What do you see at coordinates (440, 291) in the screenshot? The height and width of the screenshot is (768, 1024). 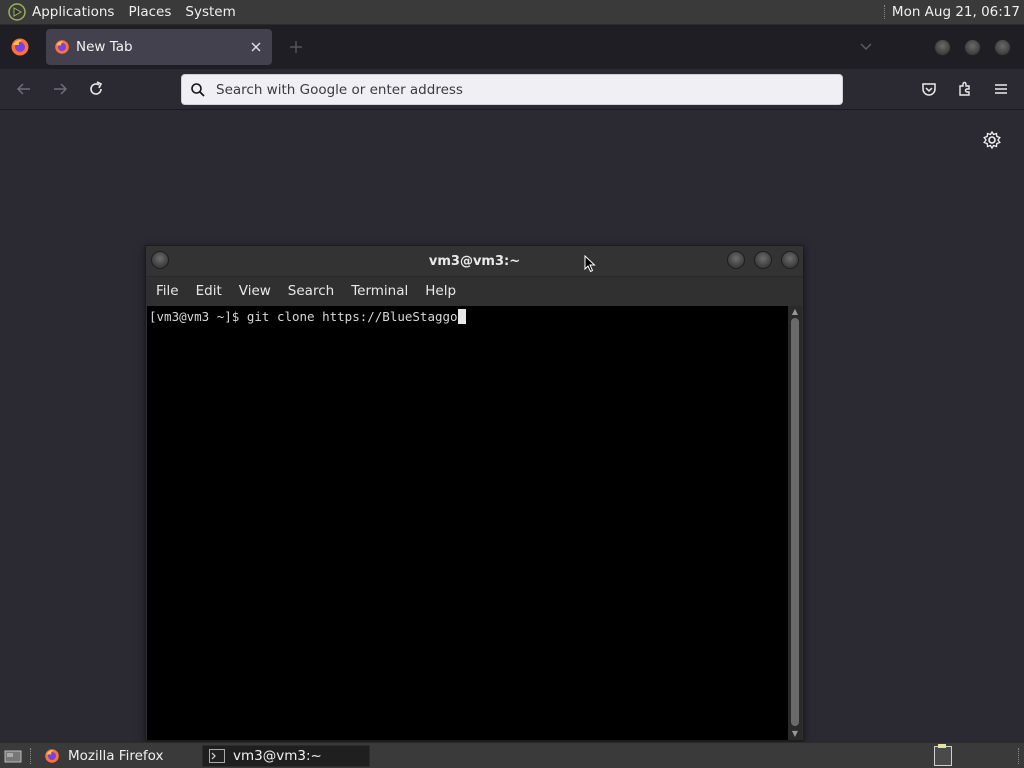 I see `help-menu: Help` at bounding box center [440, 291].